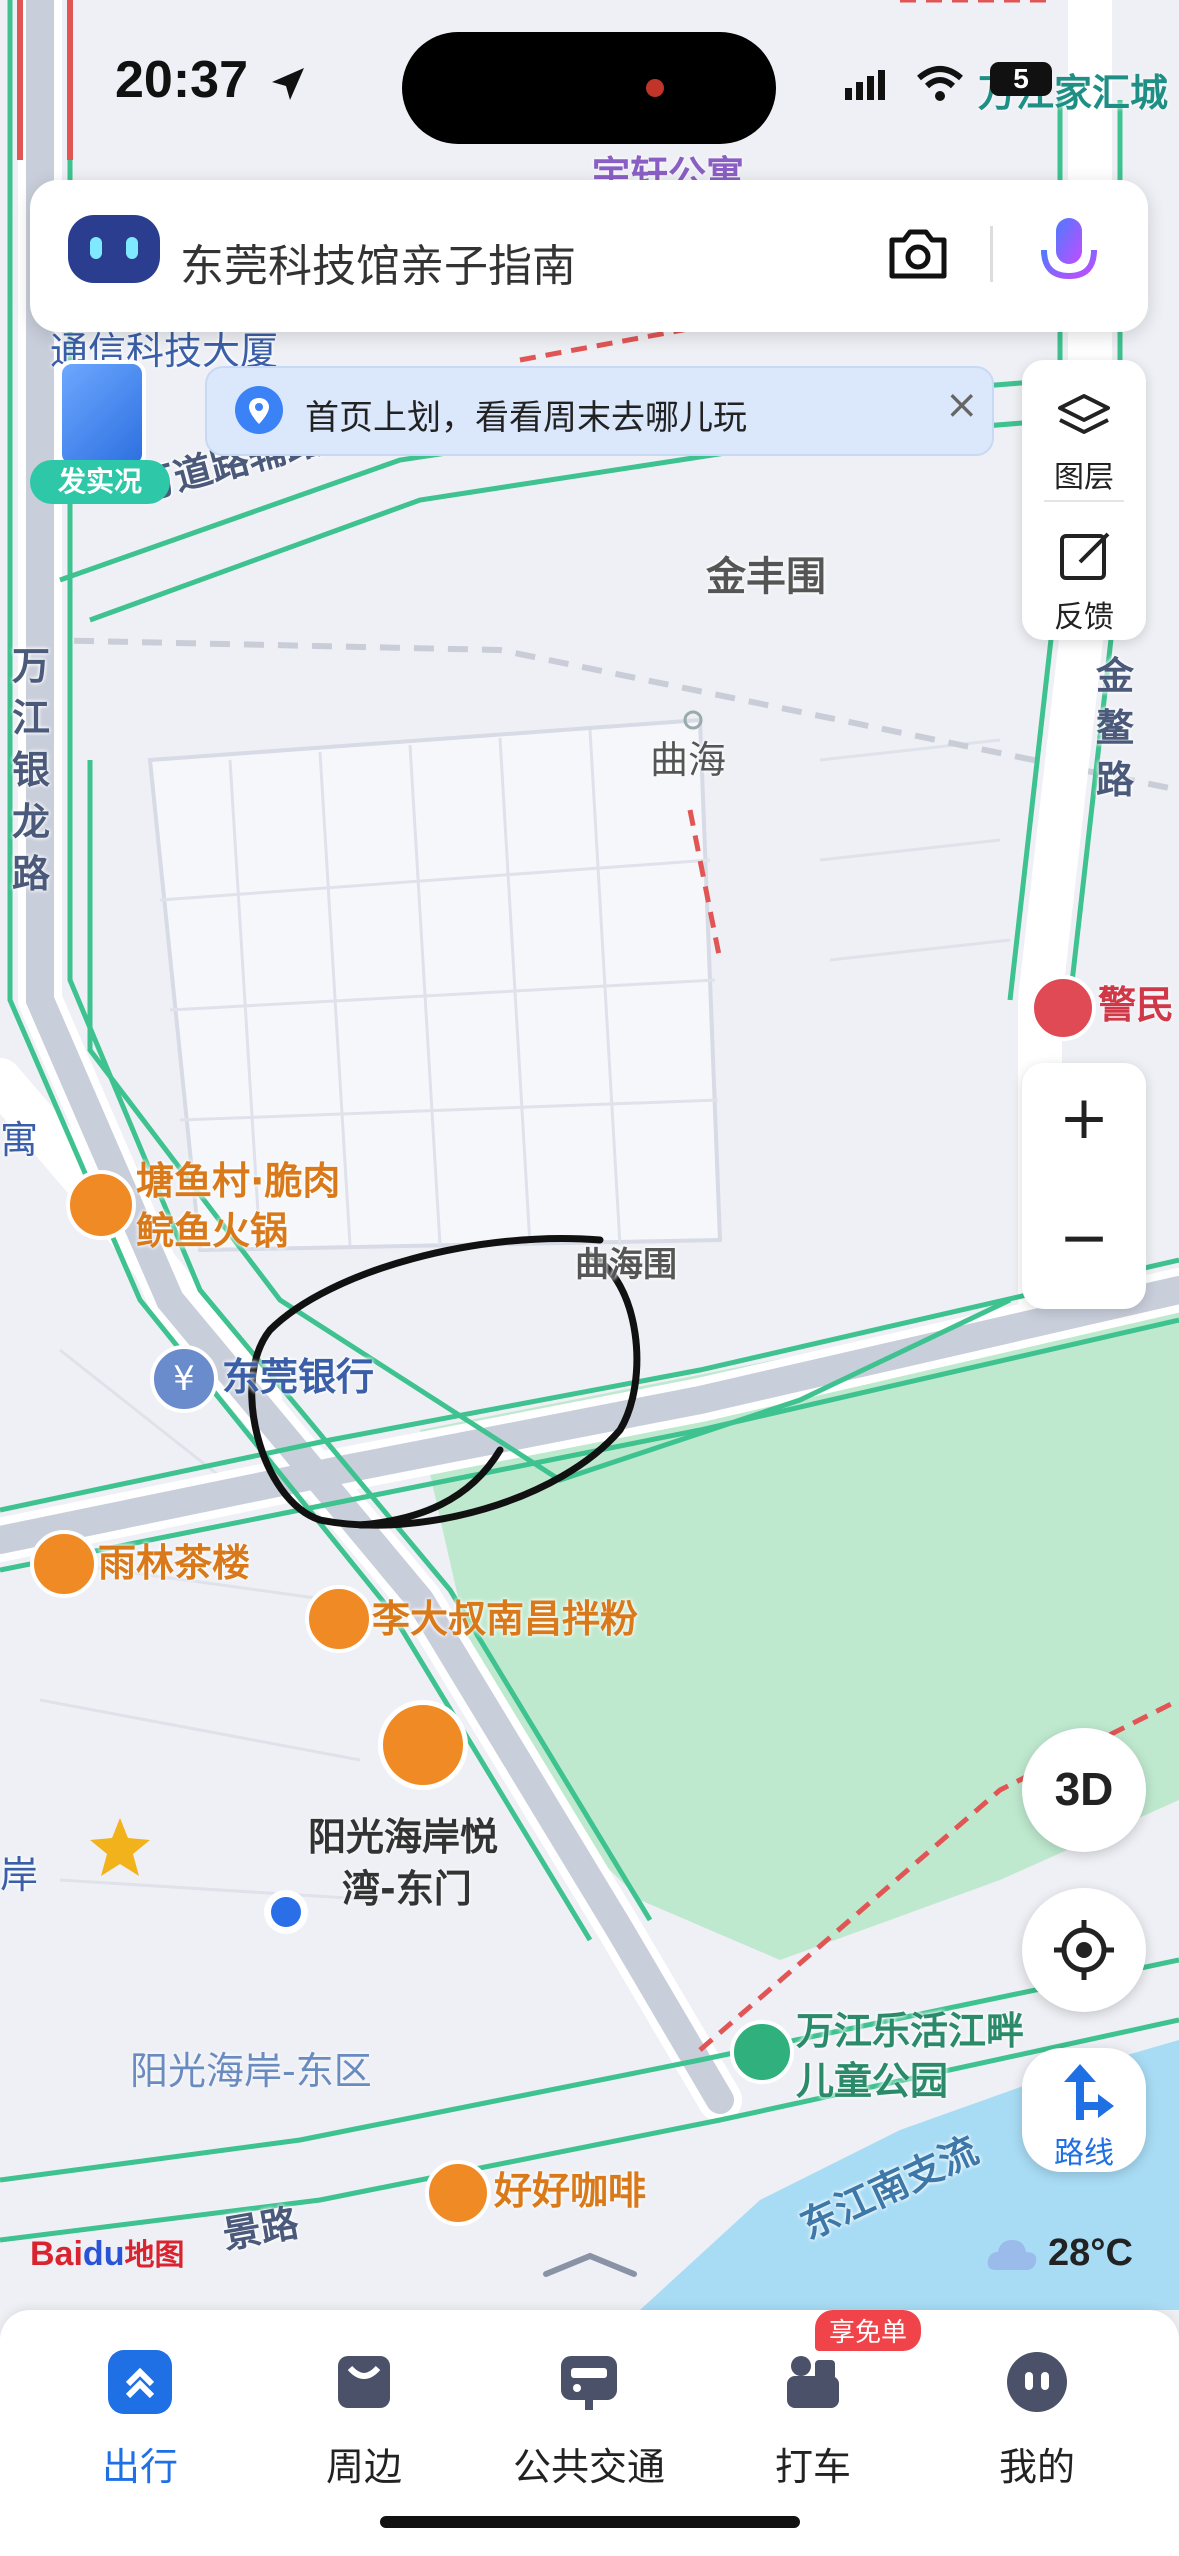 The image size is (1179, 2556). What do you see at coordinates (1085, 557) in the screenshot?
I see `feedback-icon` at bounding box center [1085, 557].